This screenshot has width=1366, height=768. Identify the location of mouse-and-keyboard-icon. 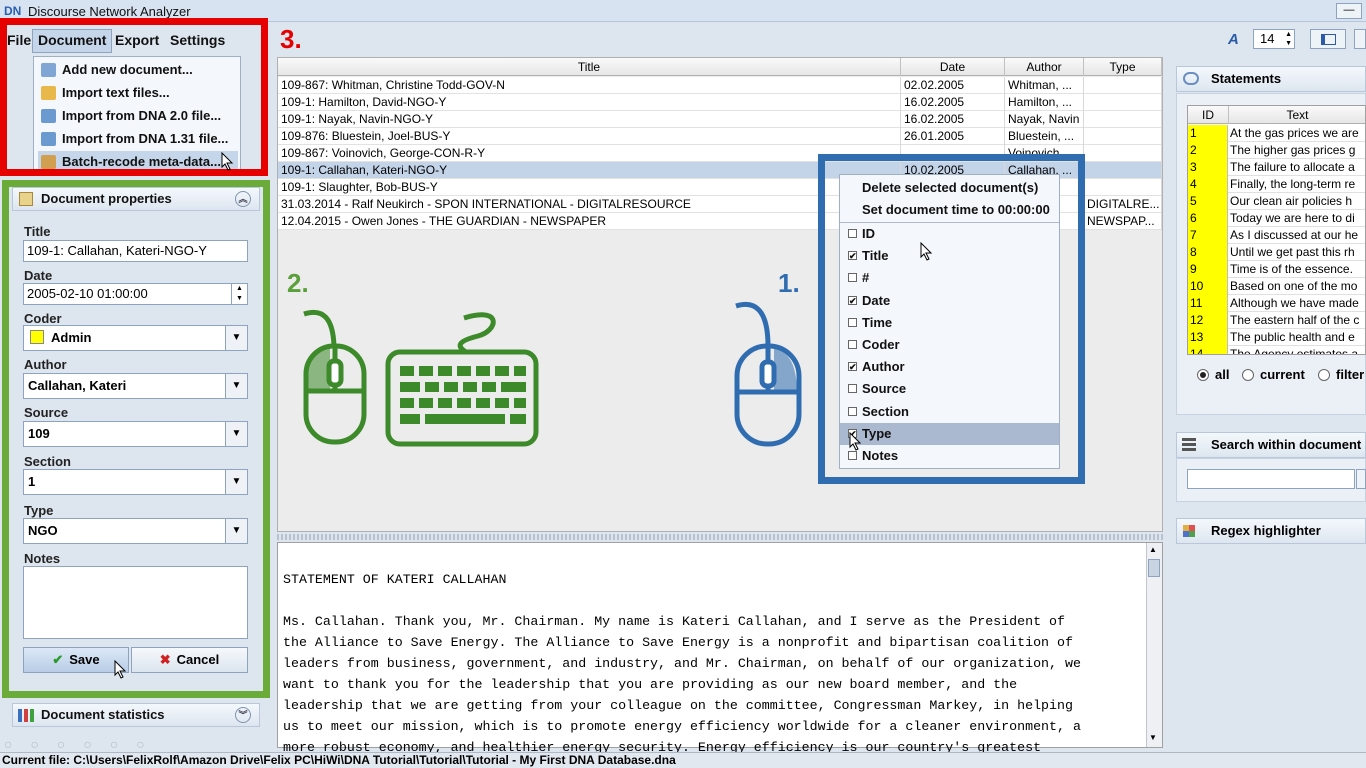
(421, 378).